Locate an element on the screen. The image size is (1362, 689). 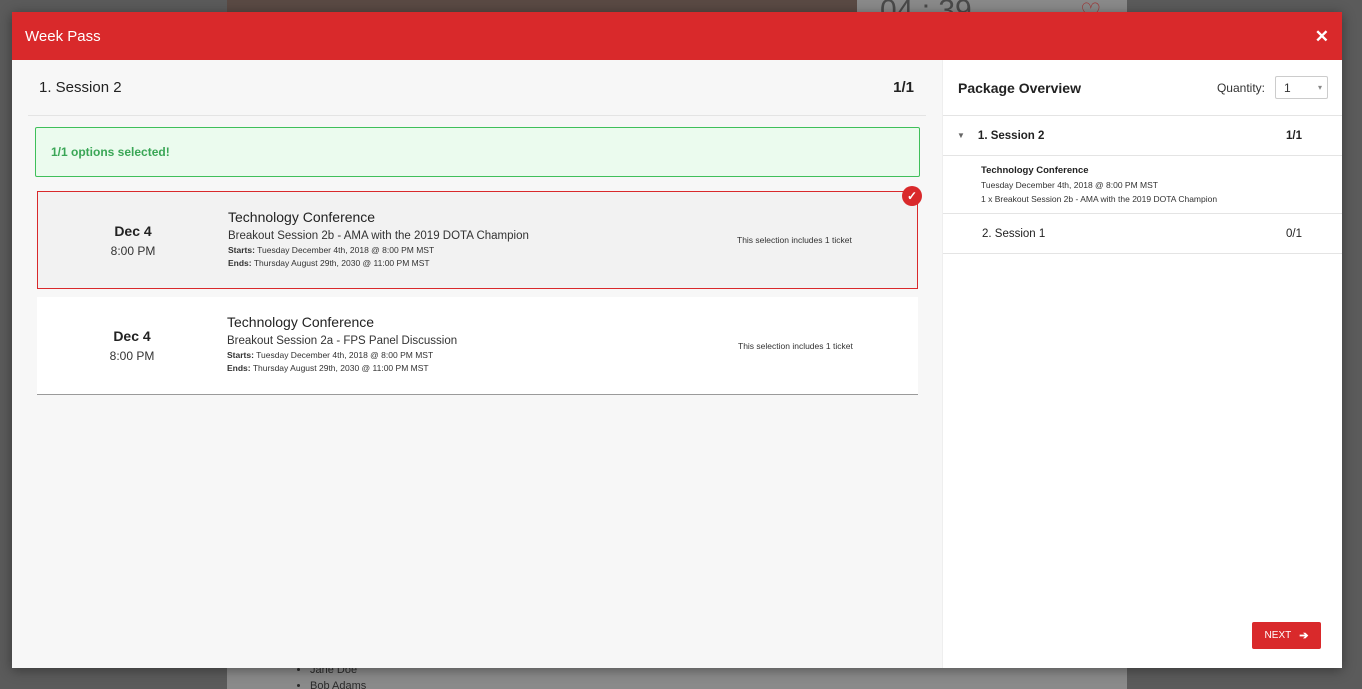
caret-down-icon: ▼ is located at coordinates (961, 135).